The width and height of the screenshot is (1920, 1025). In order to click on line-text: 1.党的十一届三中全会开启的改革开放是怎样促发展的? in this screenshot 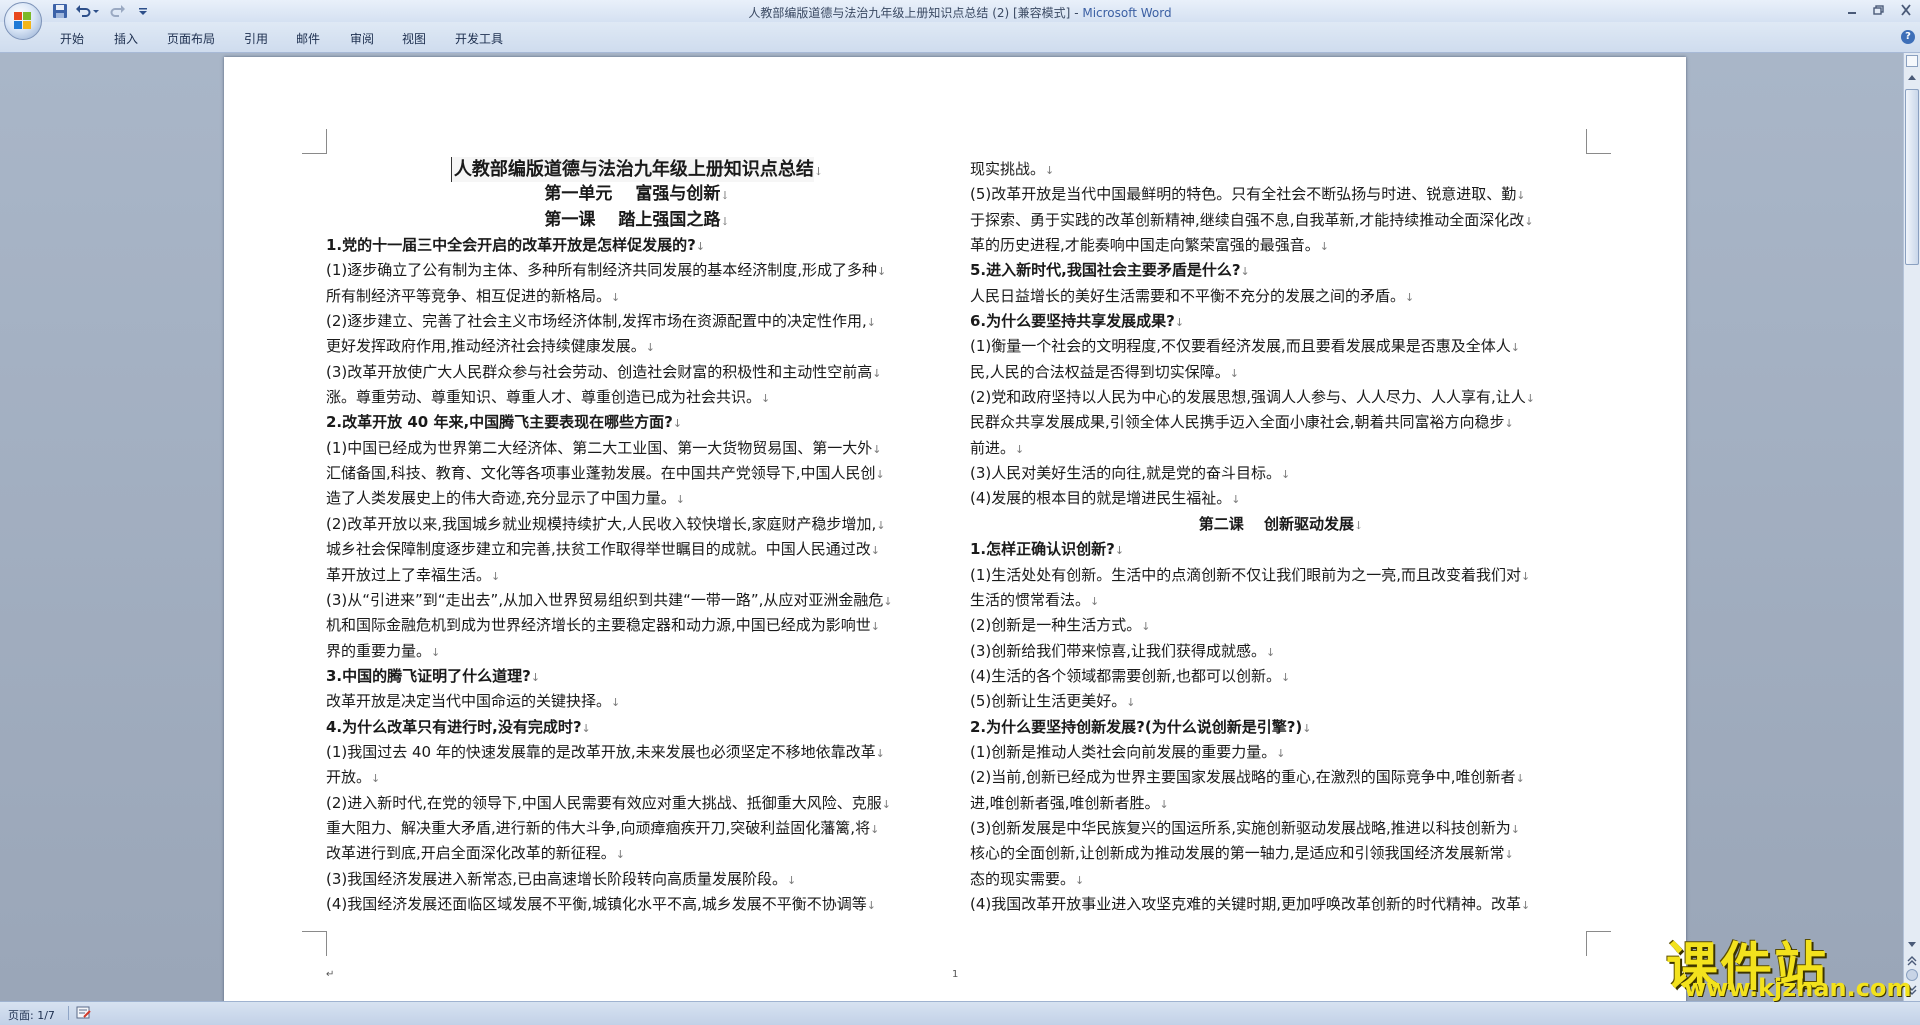, I will do `click(511, 245)`.